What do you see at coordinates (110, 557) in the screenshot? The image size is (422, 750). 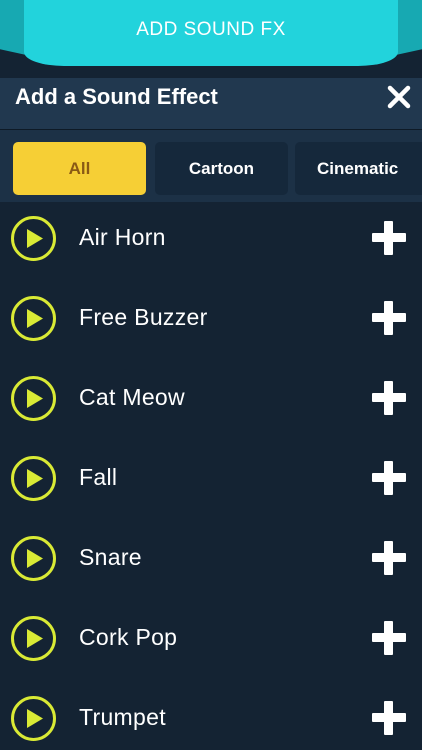 I see `sound-name: Snare` at bounding box center [110, 557].